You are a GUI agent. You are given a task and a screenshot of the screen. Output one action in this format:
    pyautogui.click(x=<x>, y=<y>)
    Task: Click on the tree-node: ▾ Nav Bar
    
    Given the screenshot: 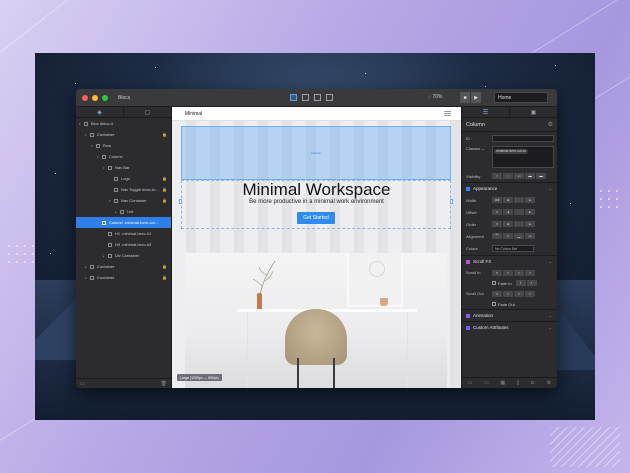 What is the action you would take?
    pyautogui.click(x=123, y=167)
    